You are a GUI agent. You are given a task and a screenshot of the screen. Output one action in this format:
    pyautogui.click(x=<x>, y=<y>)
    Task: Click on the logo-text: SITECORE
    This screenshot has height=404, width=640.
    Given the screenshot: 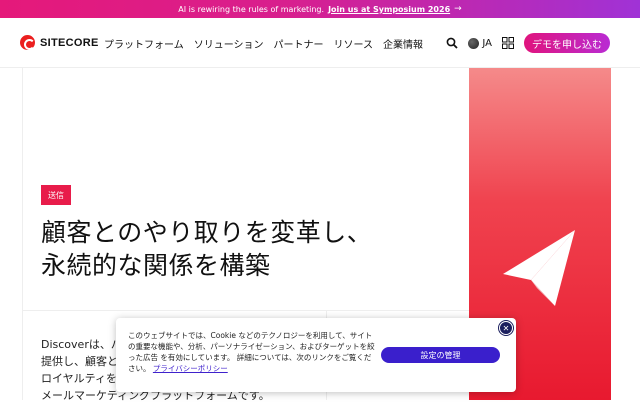 What is the action you would take?
    pyautogui.click(x=69, y=42)
    